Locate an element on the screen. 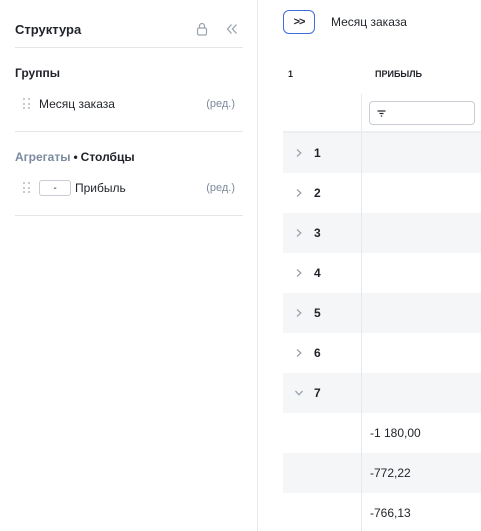 This screenshot has width=481, height=531. group-cell: 3 is located at coordinates (322, 233).